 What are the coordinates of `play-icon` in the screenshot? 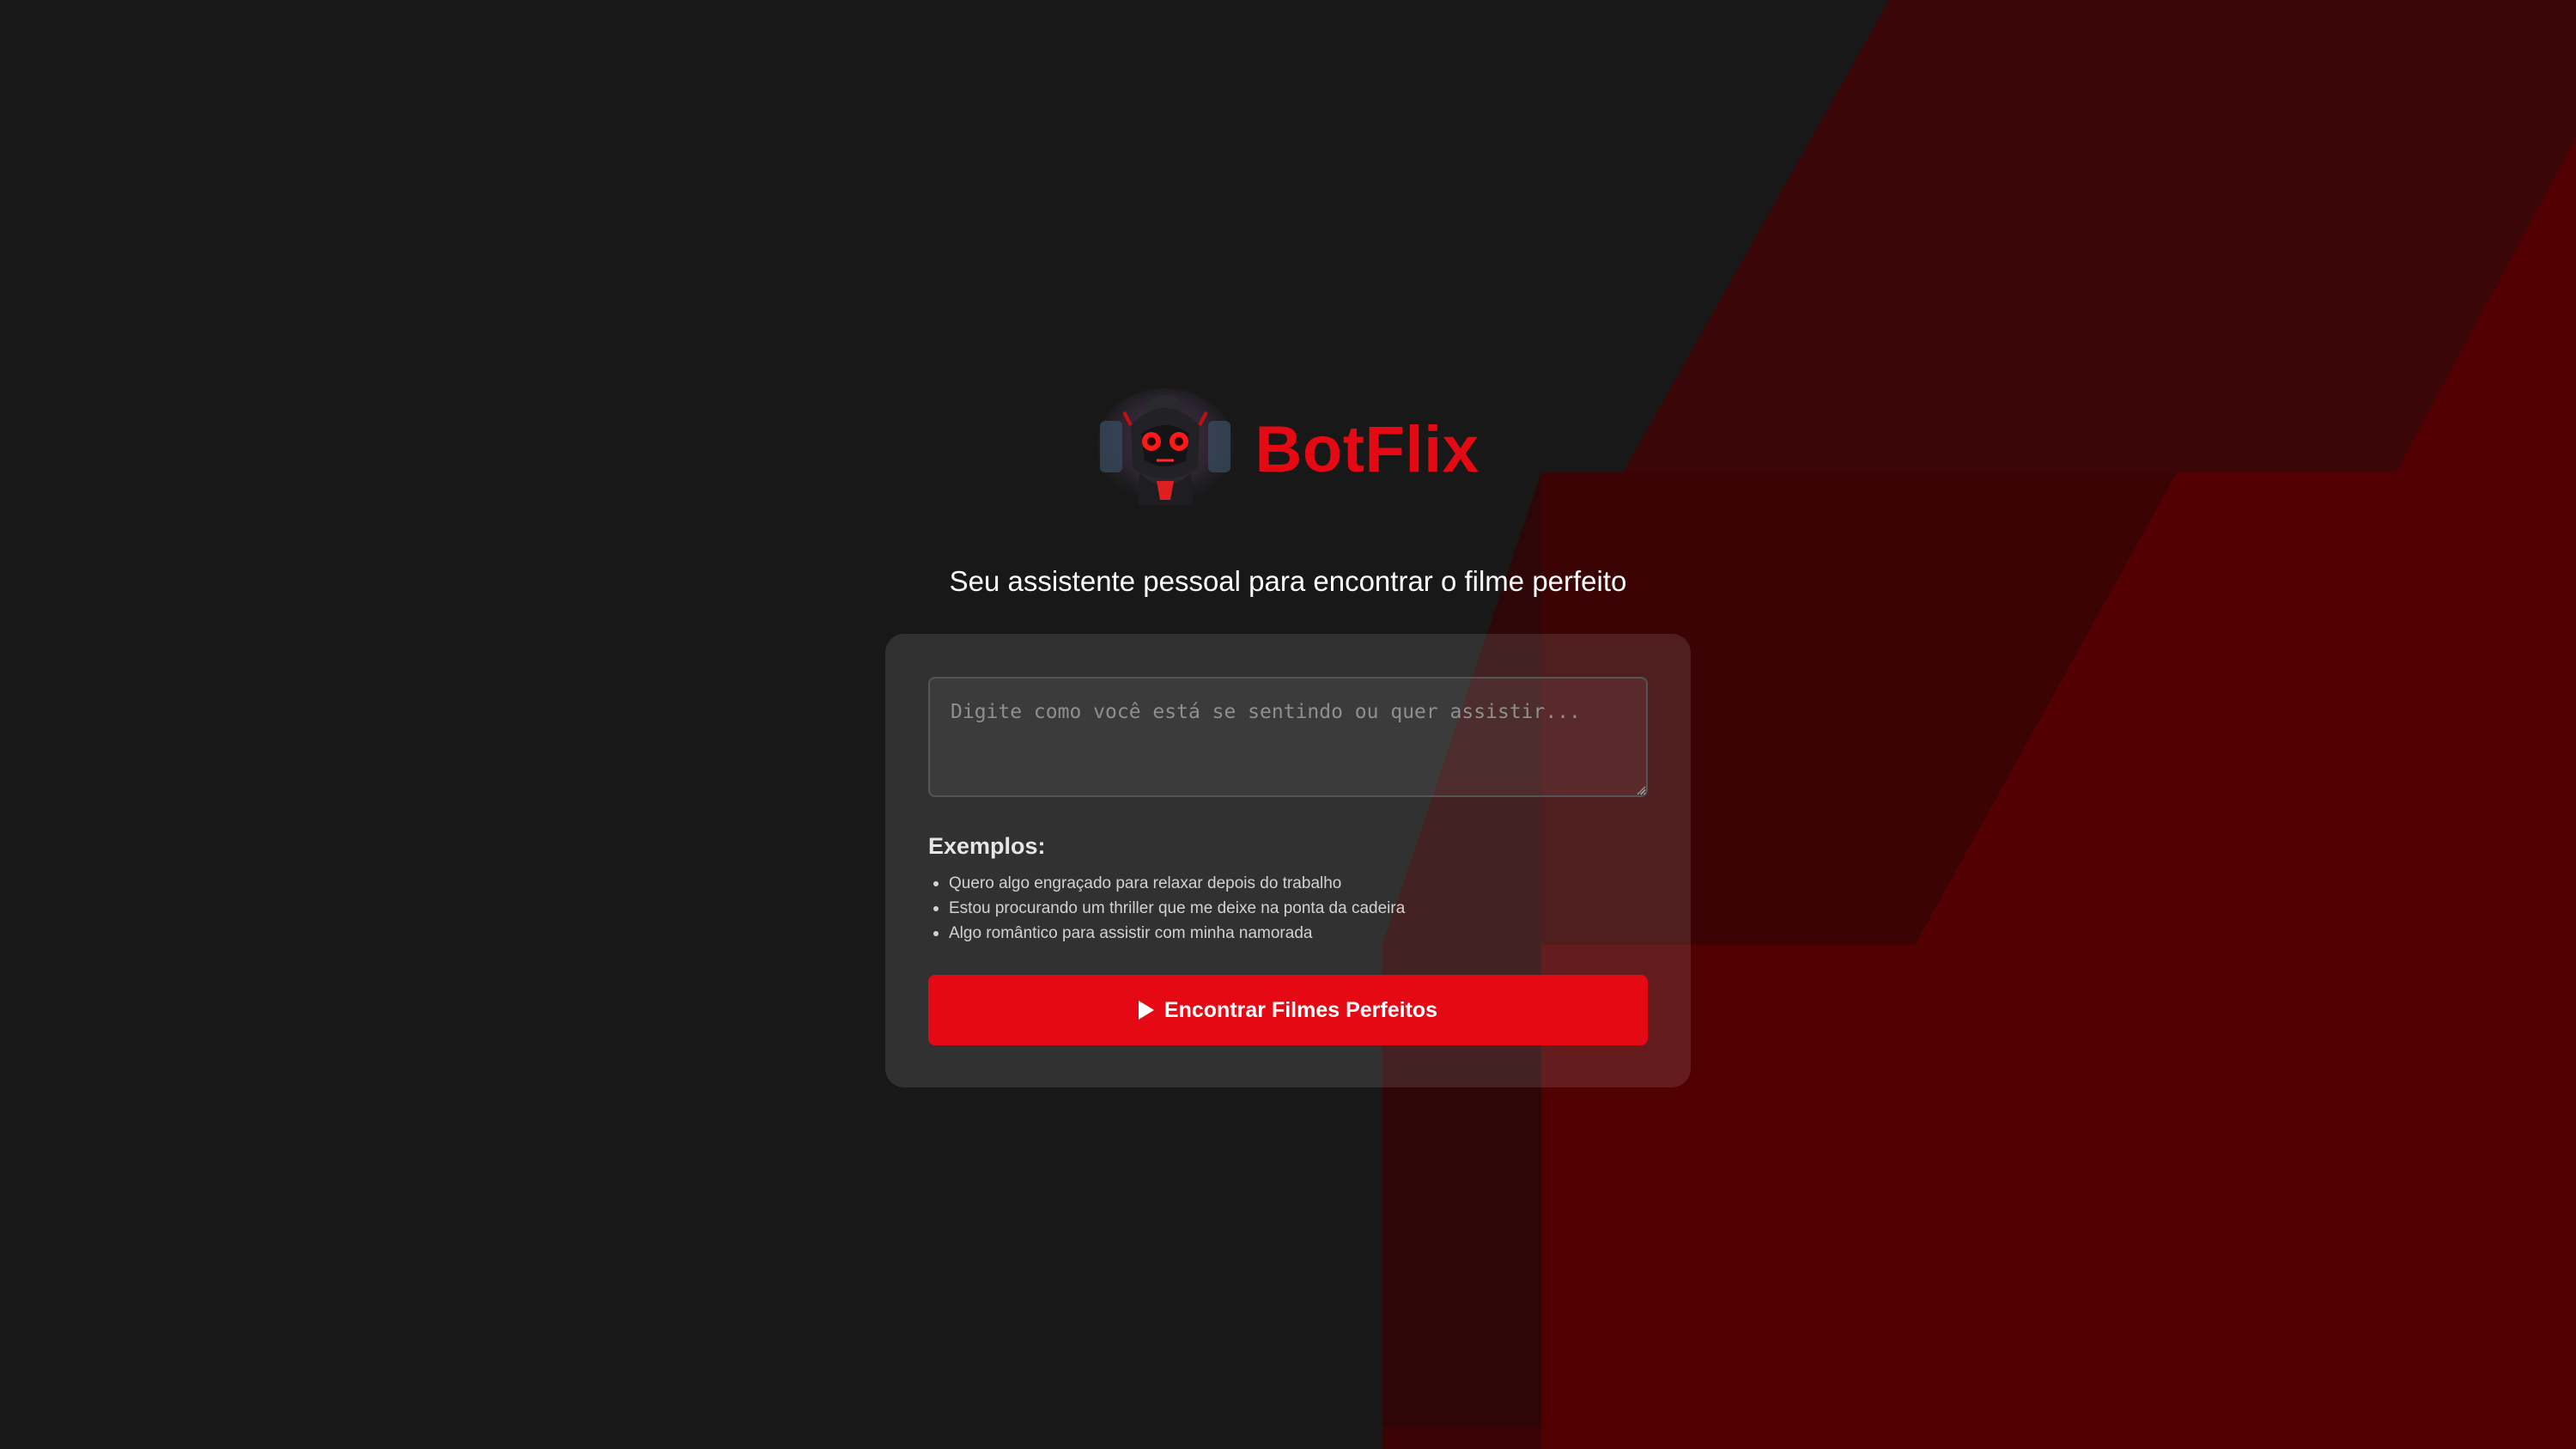 It's located at (1146, 1010).